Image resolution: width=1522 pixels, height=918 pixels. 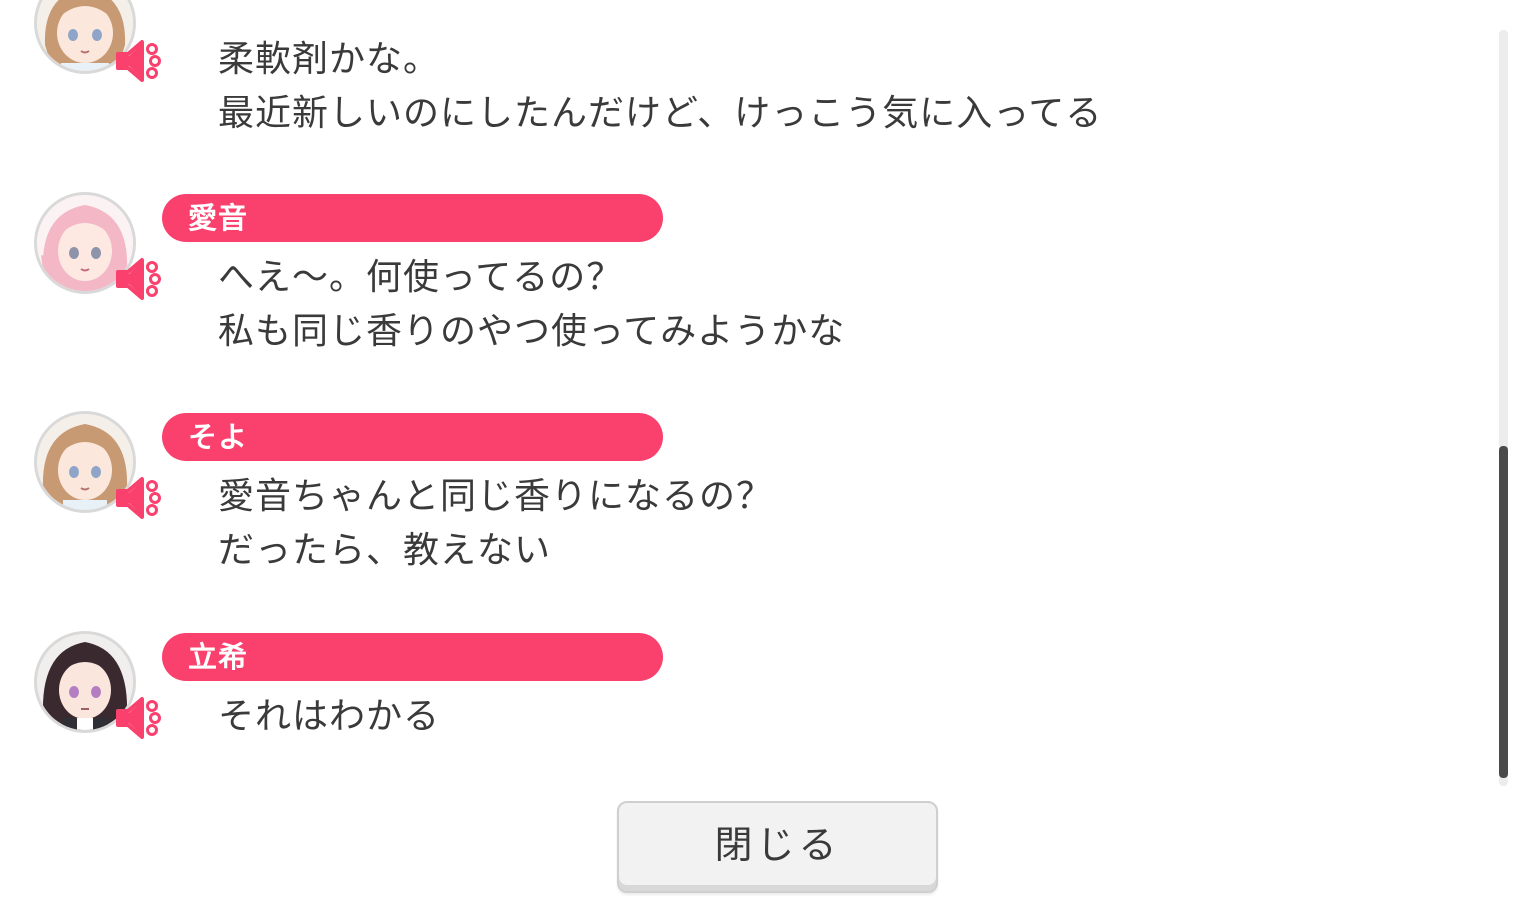 I want to click on message-line: 私も同じ香りのやつ使ってみようかな, so click(x=532, y=331).